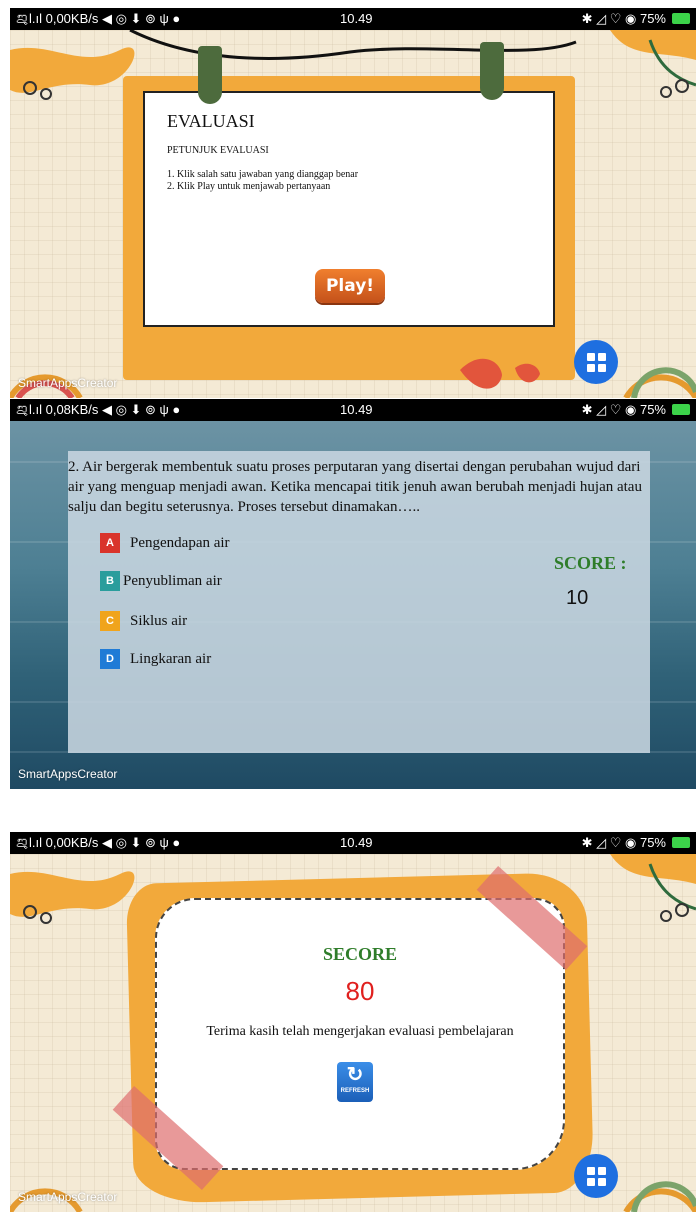 This screenshot has height=1218, width=696. I want to click on string-decoration, so click(353, 45).